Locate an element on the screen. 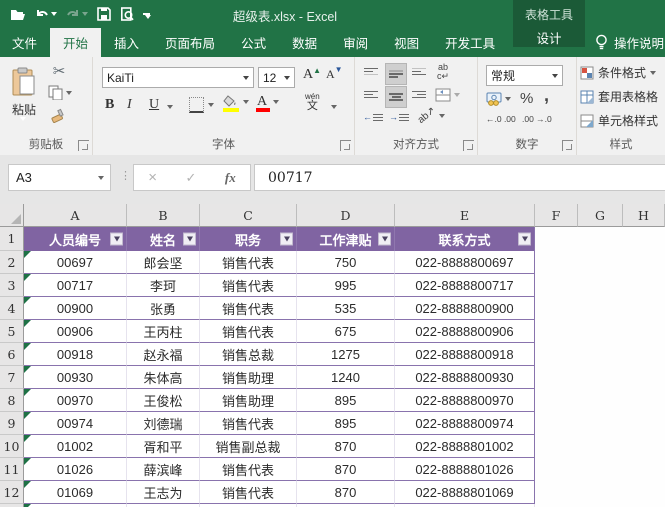 The width and height of the screenshot is (665, 507). cell-id: 00918 is located at coordinates (75, 354).